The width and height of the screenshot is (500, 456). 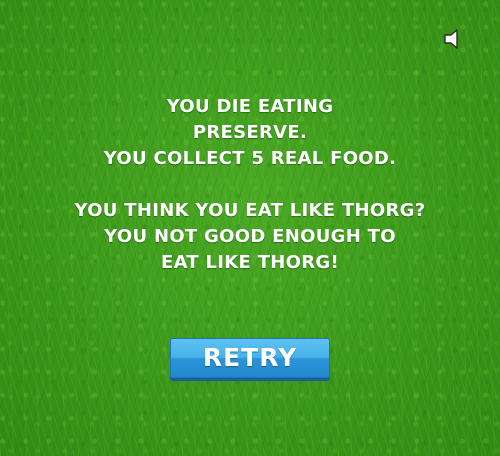 What do you see at coordinates (250, 236) in the screenshot?
I see `message-line: YOU NOT GOOD ENOUGH TO` at bounding box center [250, 236].